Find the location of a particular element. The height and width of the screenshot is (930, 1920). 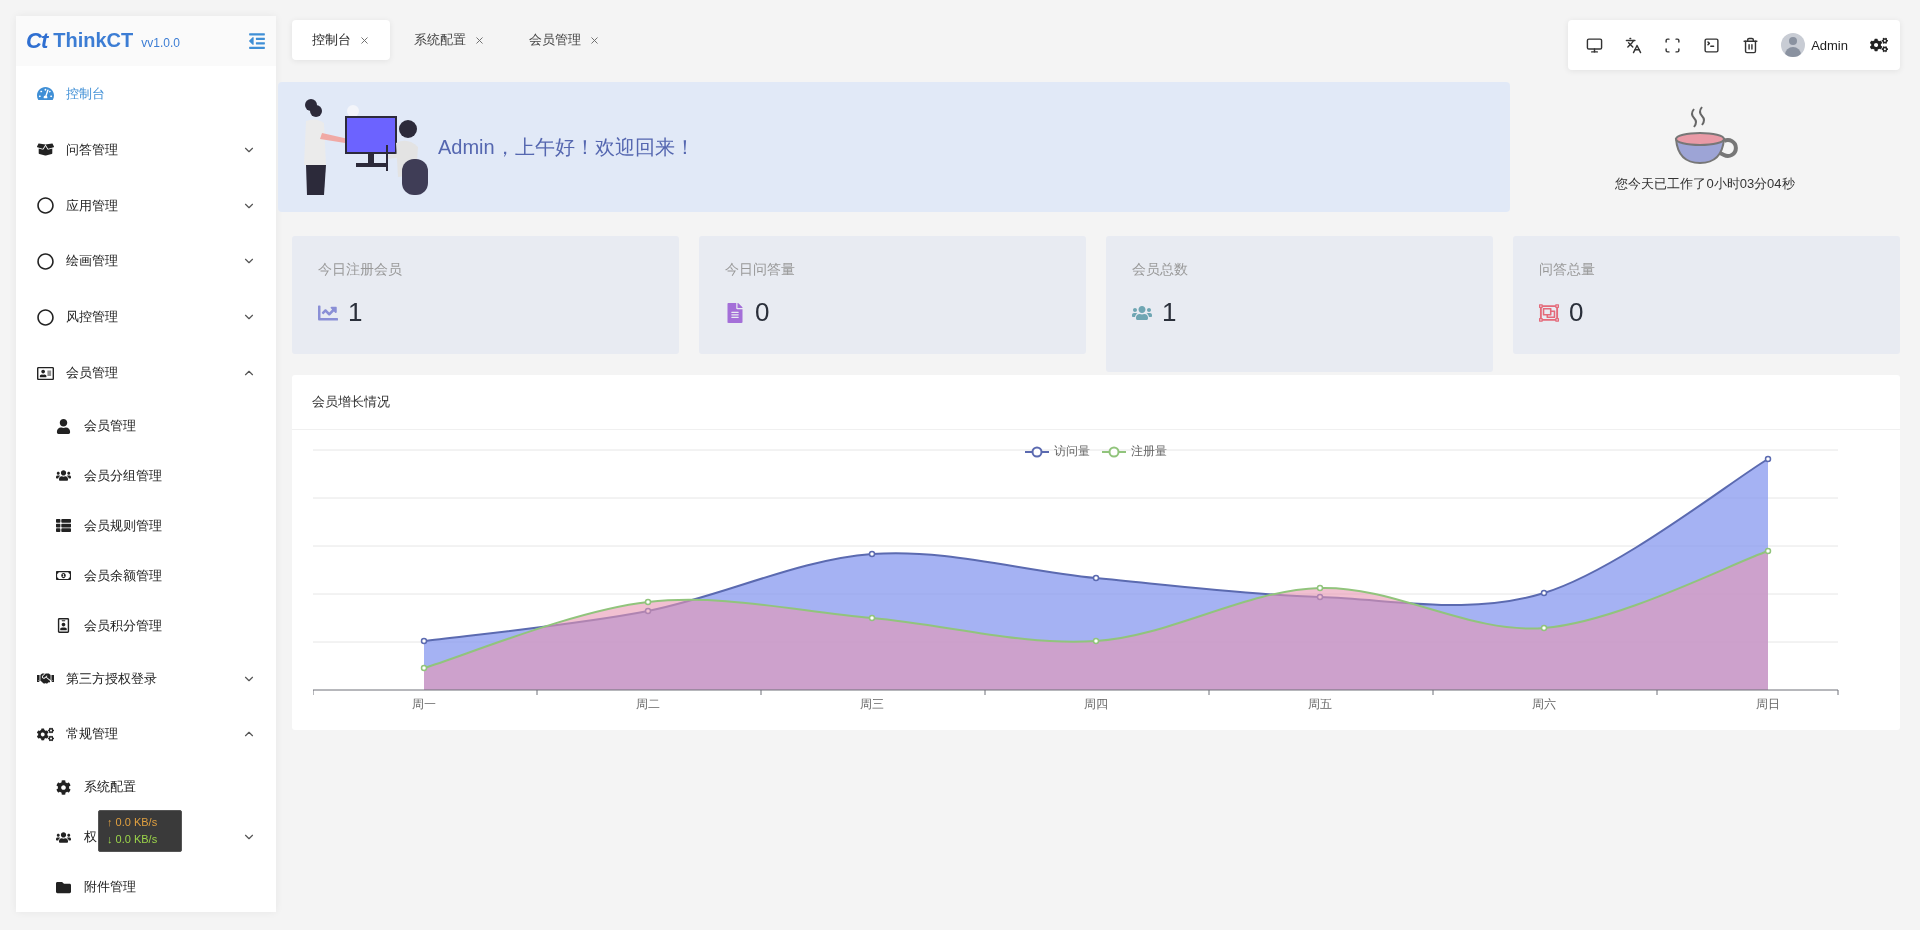

logo-mark: Ct is located at coordinates (37, 40).